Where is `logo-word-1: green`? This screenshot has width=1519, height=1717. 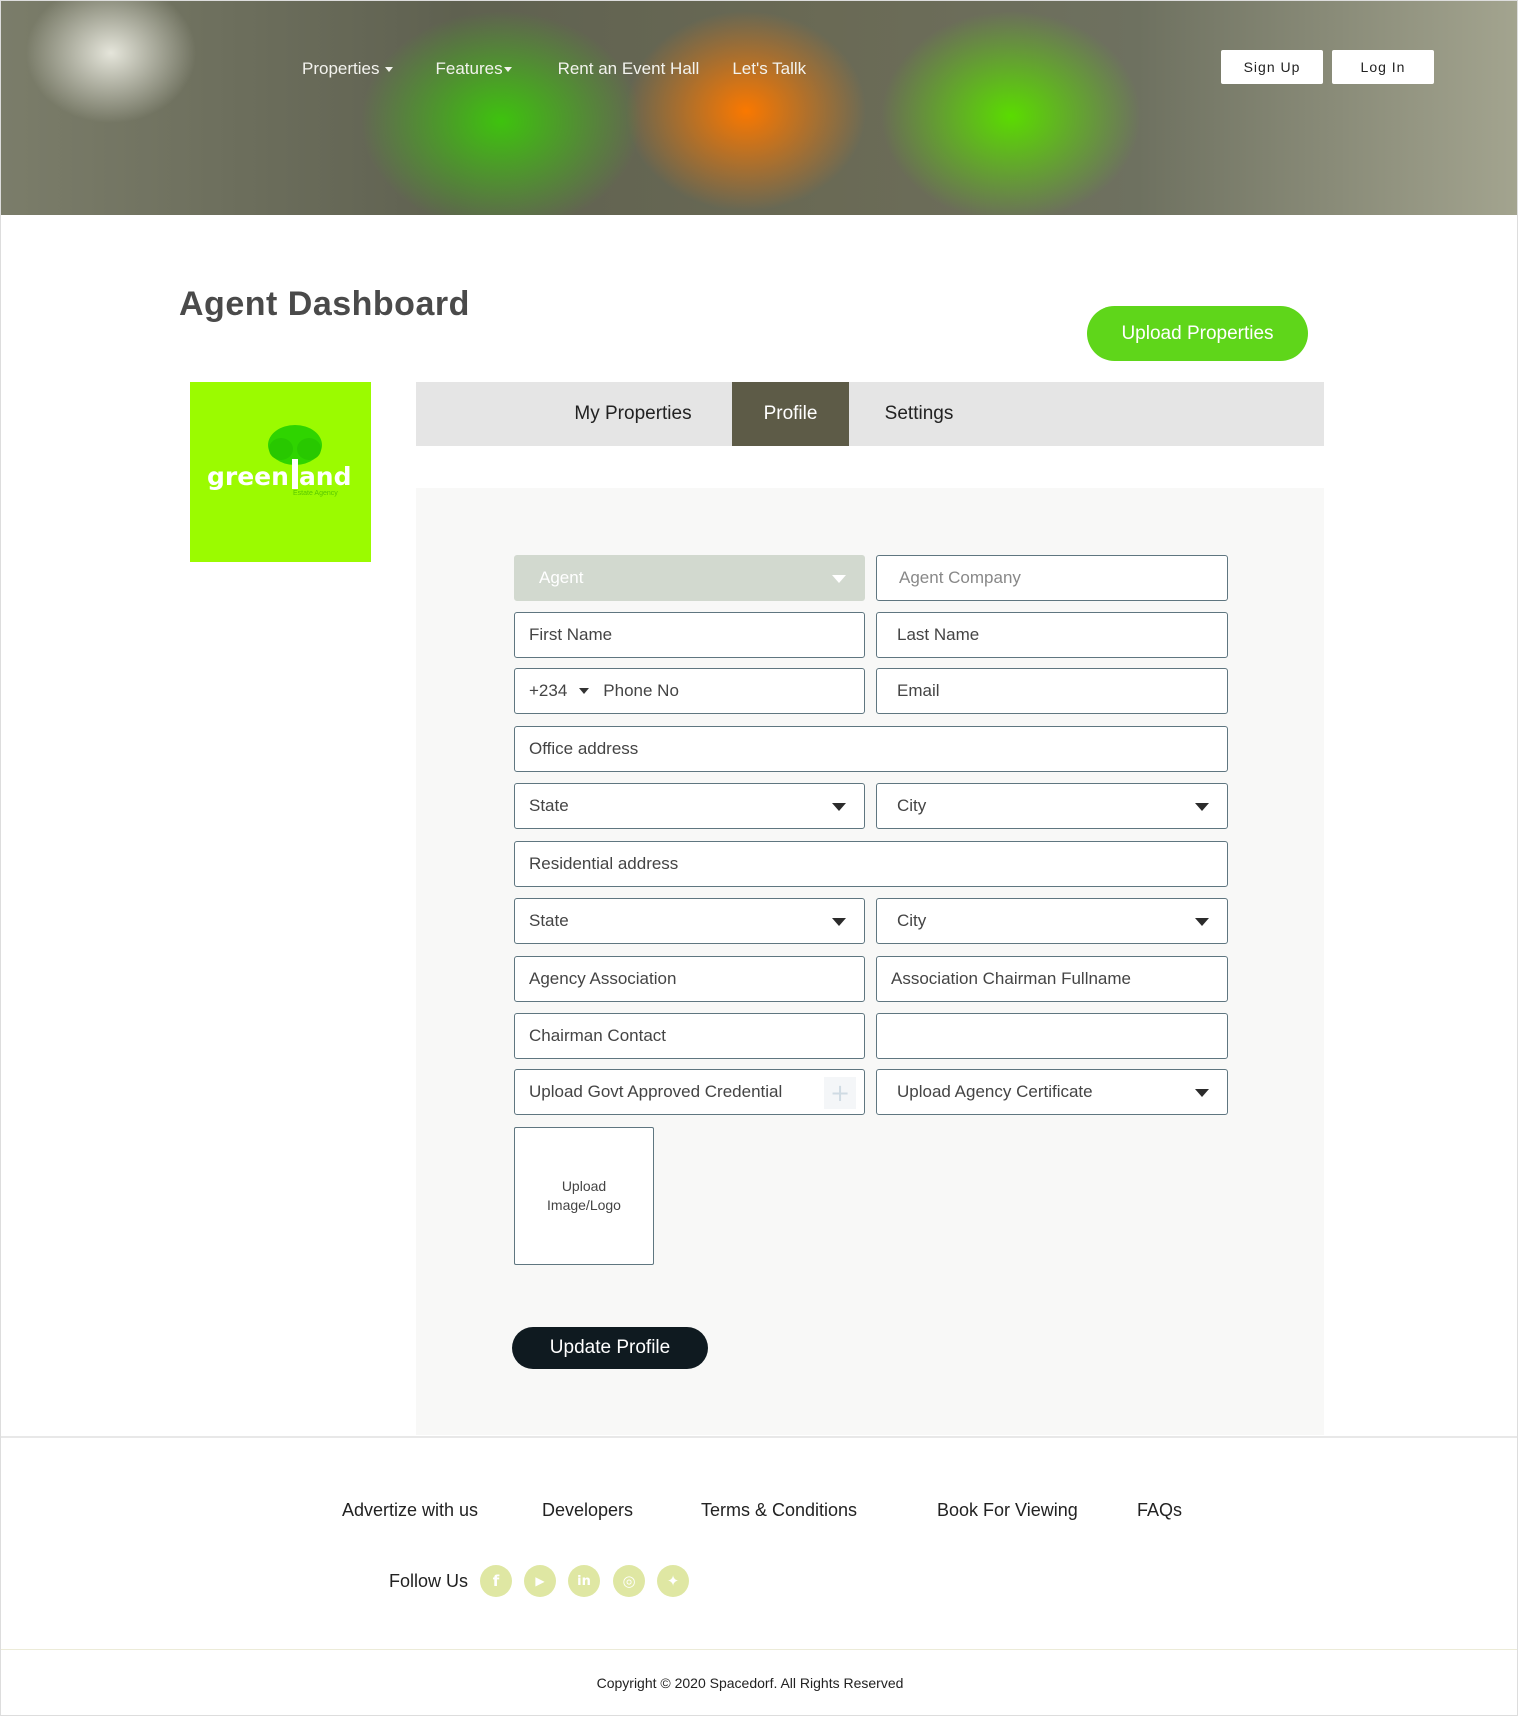 logo-word-1: green is located at coordinates (248, 476).